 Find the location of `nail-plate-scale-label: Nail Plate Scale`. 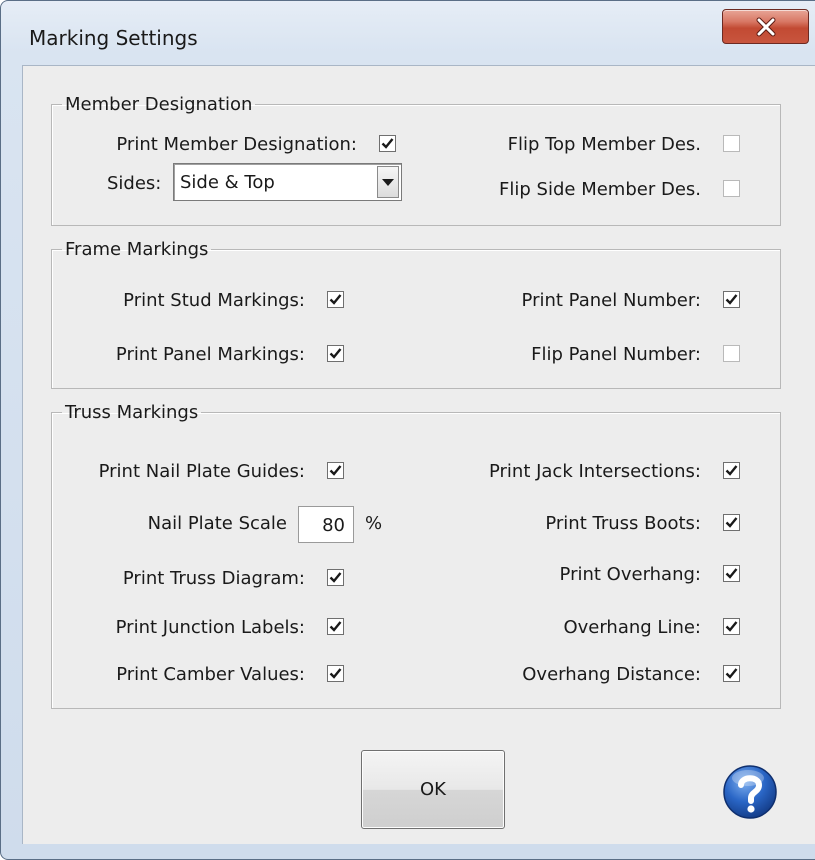

nail-plate-scale-label: Nail Plate Scale is located at coordinates (217, 523).